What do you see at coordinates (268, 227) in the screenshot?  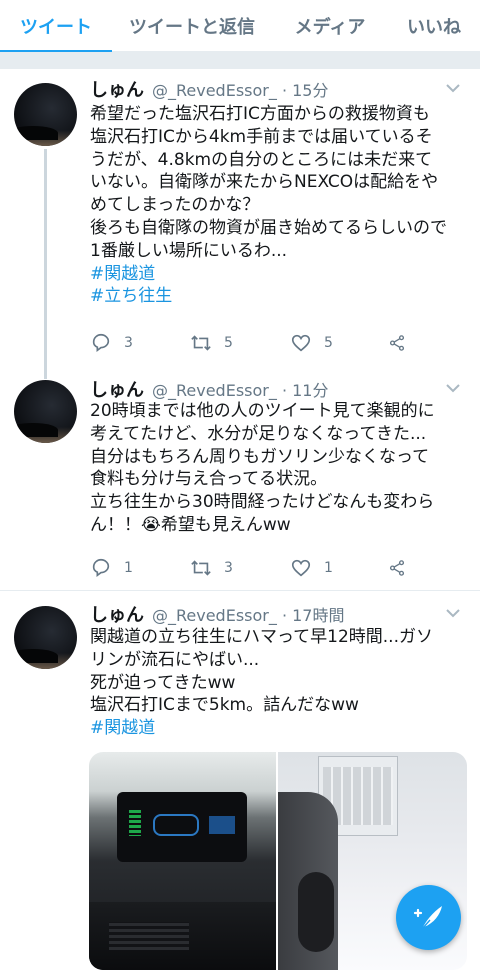 I see `tweet-text-line: 後ろも自衛隊の物資が届き始めてるらしいので` at bounding box center [268, 227].